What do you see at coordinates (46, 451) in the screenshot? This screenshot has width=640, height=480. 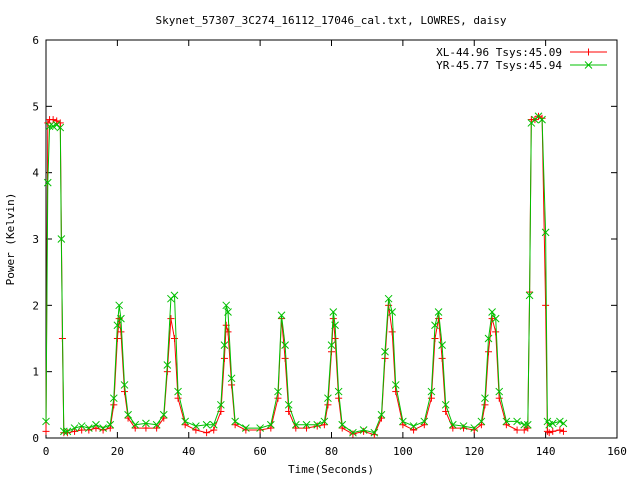 I see `x-tick-label: 0` at bounding box center [46, 451].